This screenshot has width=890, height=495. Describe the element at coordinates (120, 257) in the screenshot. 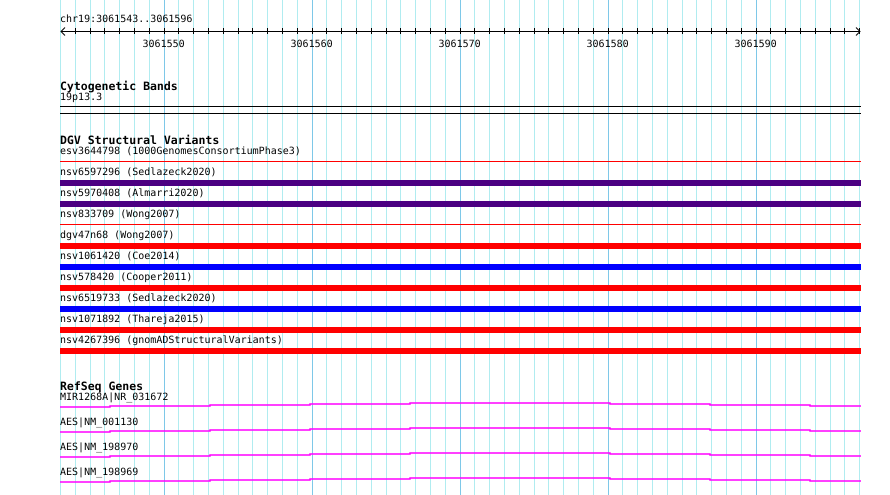

I see `variant-label: nsv1061420 (Coe2014)` at that location.